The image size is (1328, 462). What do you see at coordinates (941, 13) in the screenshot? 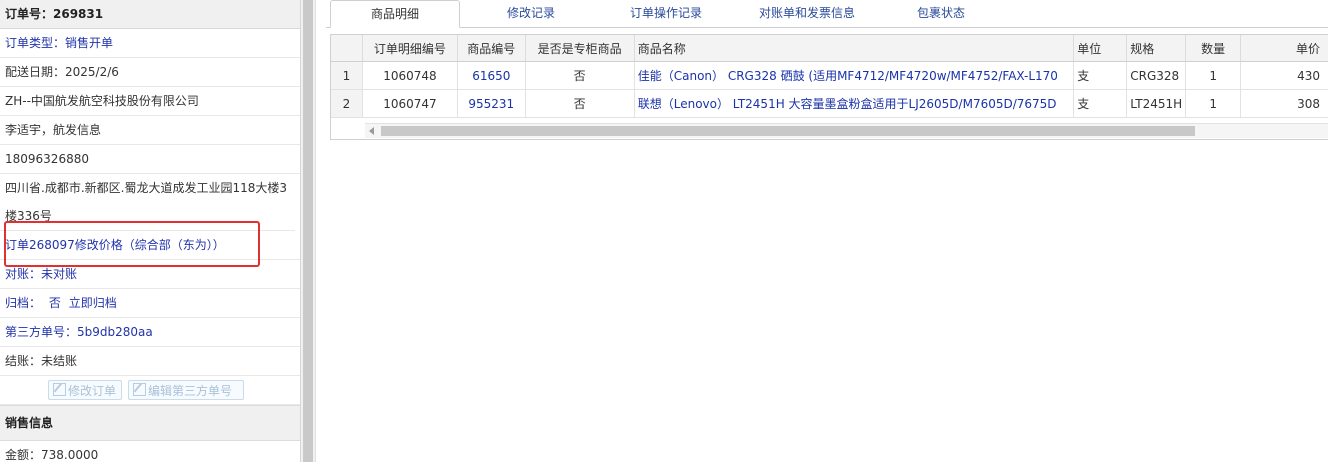
I see `tab-package-status: 包裹状态` at bounding box center [941, 13].